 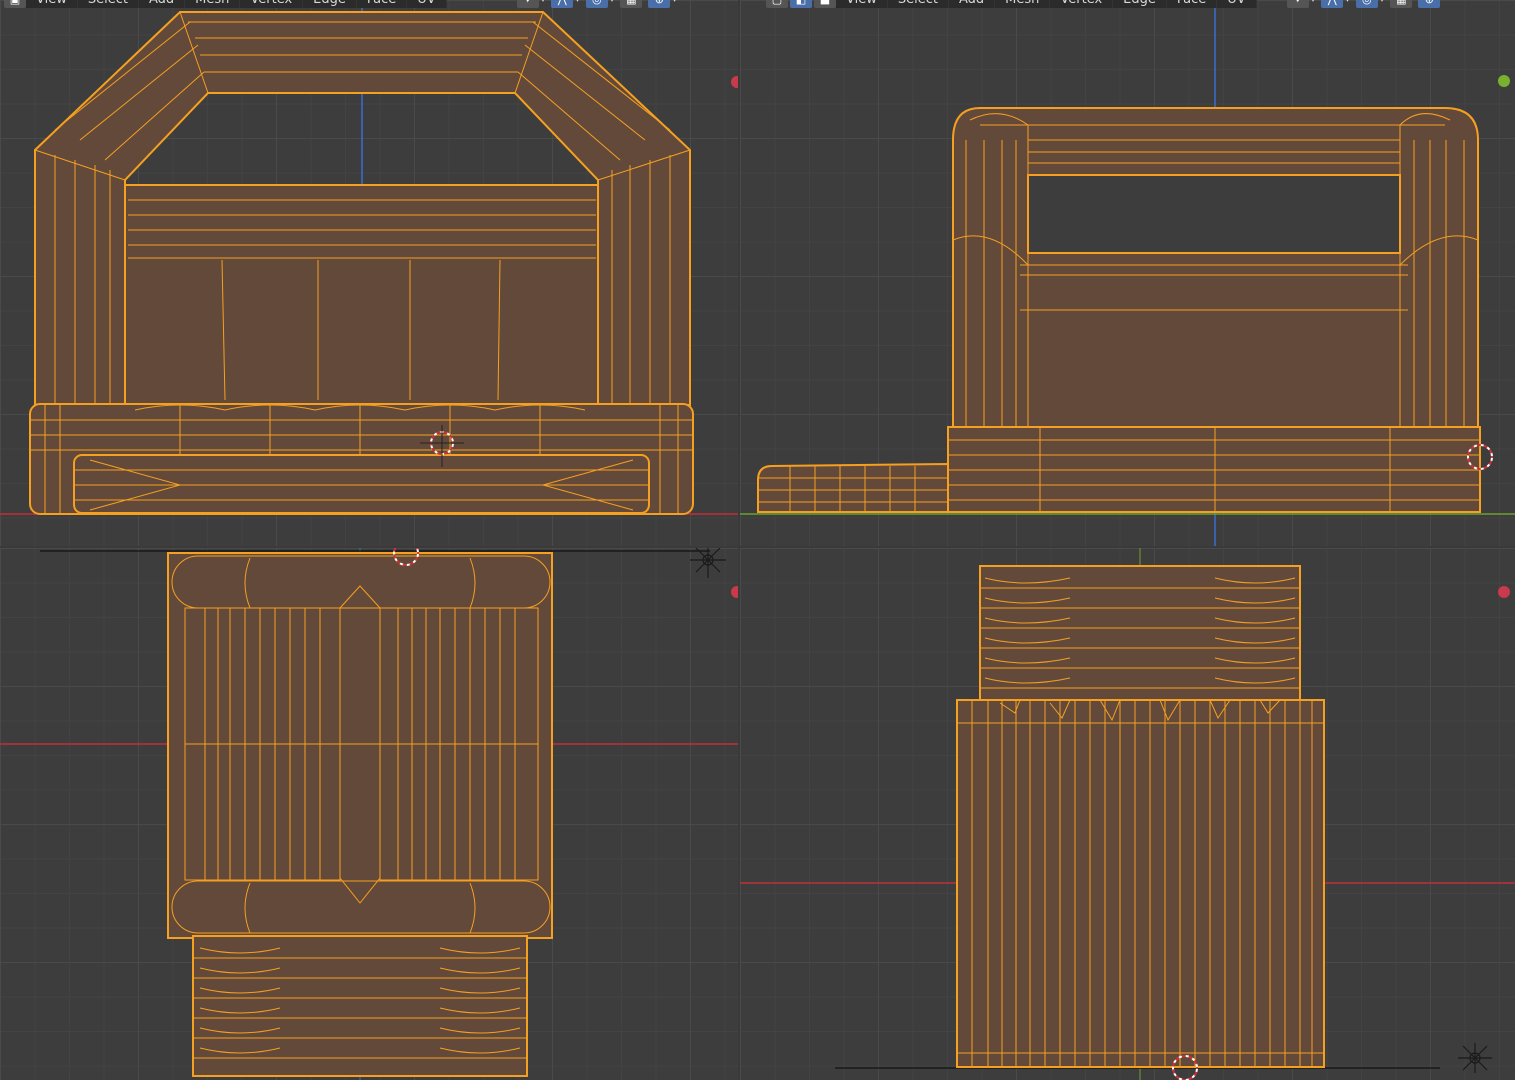 I want to click on proportional-icon-2: ◎, so click(x=1366, y=4).